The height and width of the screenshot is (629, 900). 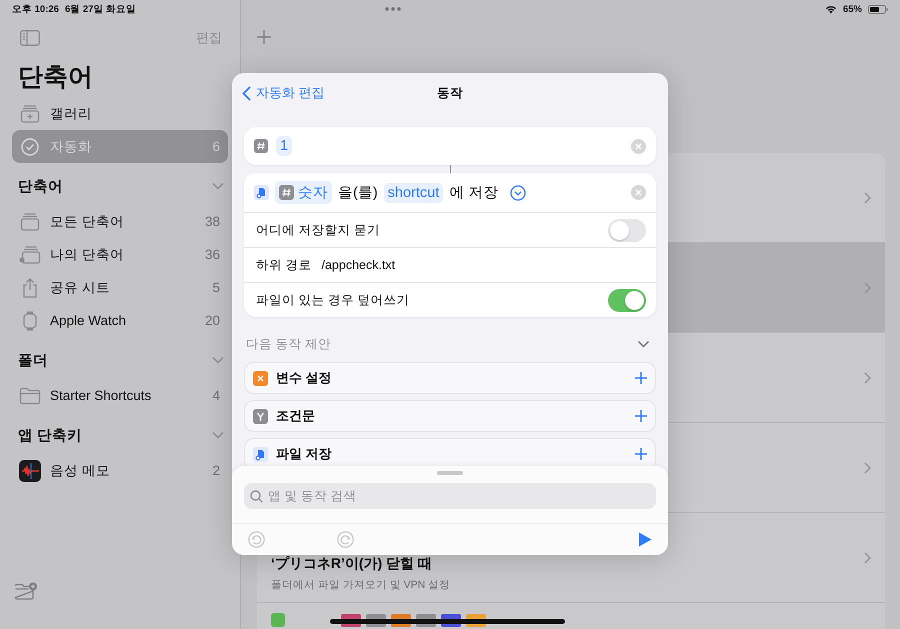 I want to click on action-text: 을(를), so click(x=358, y=193).